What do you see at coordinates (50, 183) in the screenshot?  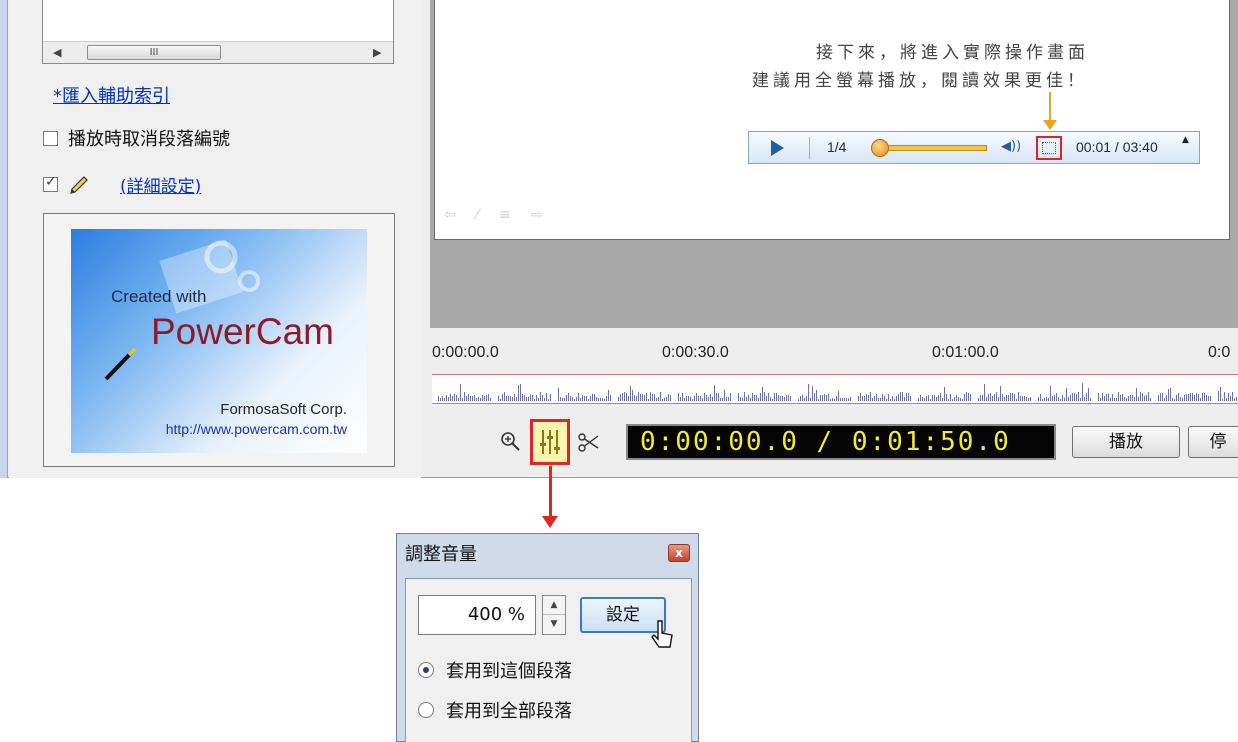 I see `pen-checkbox` at bounding box center [50, 183].